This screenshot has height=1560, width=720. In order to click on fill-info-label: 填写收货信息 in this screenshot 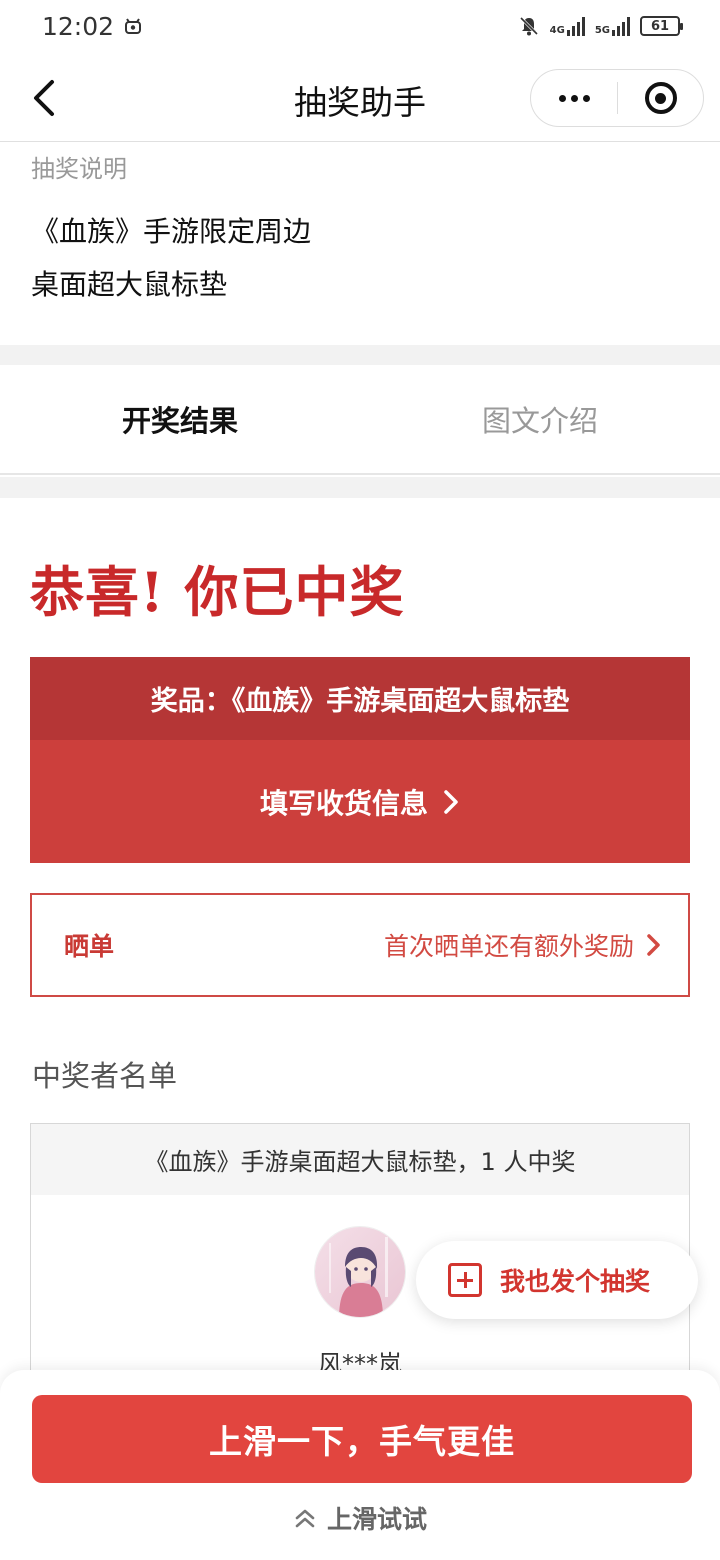, I will do `click(343, 803)`.